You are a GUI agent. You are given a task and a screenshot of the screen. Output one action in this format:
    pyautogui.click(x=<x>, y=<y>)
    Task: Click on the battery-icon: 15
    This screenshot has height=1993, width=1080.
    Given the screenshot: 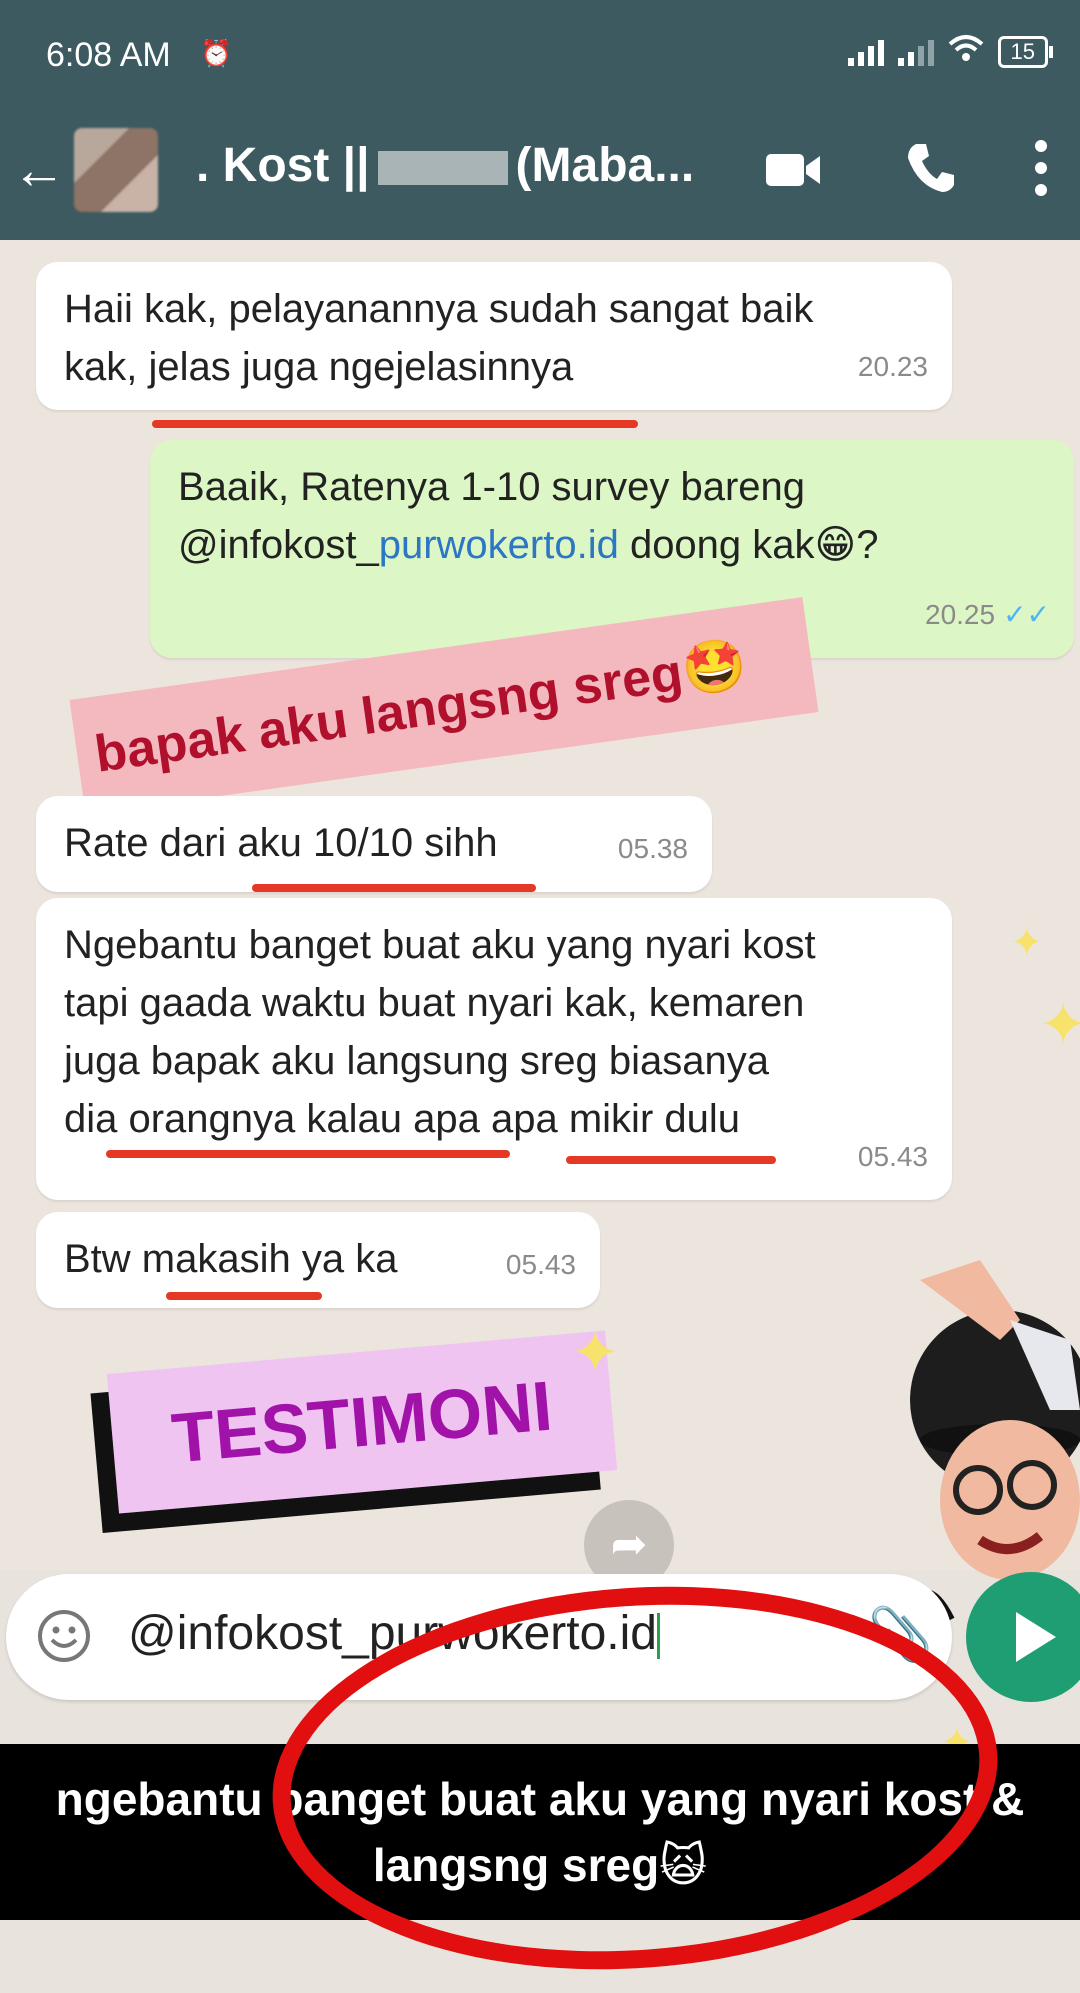 What is the action you would take?
    pyautogui.click(x=1025, y=51)
    